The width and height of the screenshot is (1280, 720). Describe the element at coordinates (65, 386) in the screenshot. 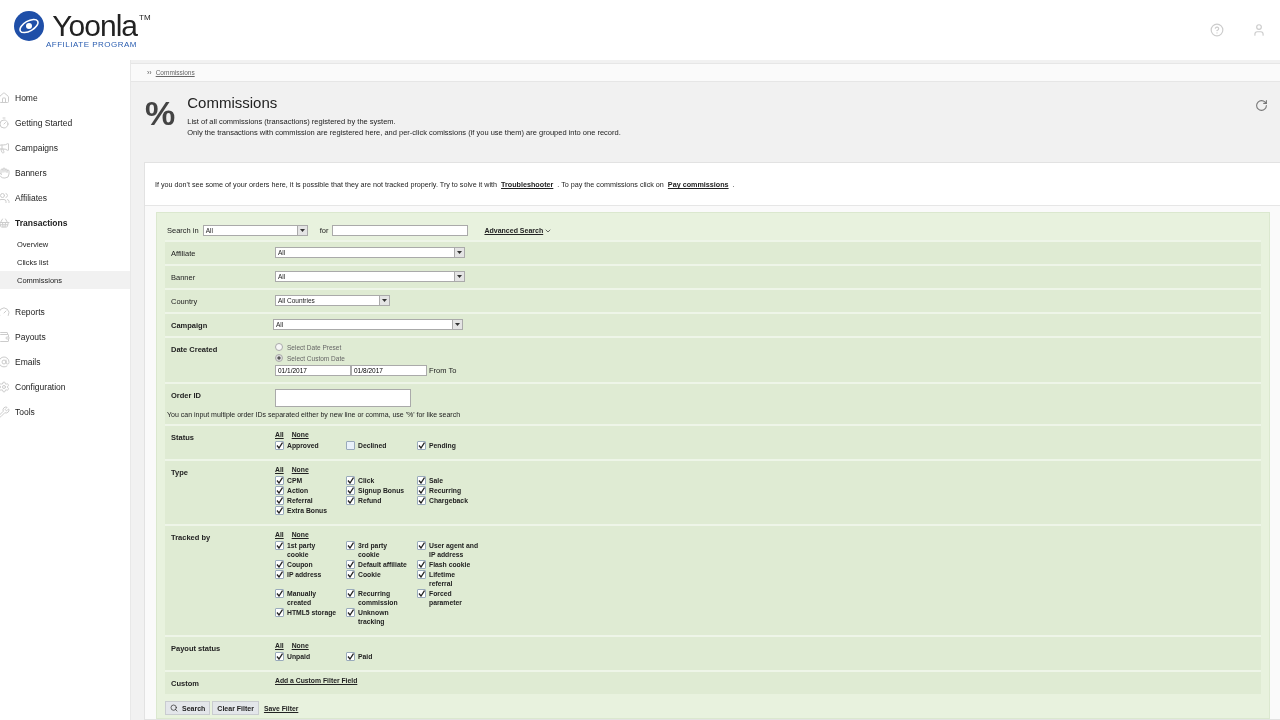

I see `sidebar-item: Configuration` at that location.